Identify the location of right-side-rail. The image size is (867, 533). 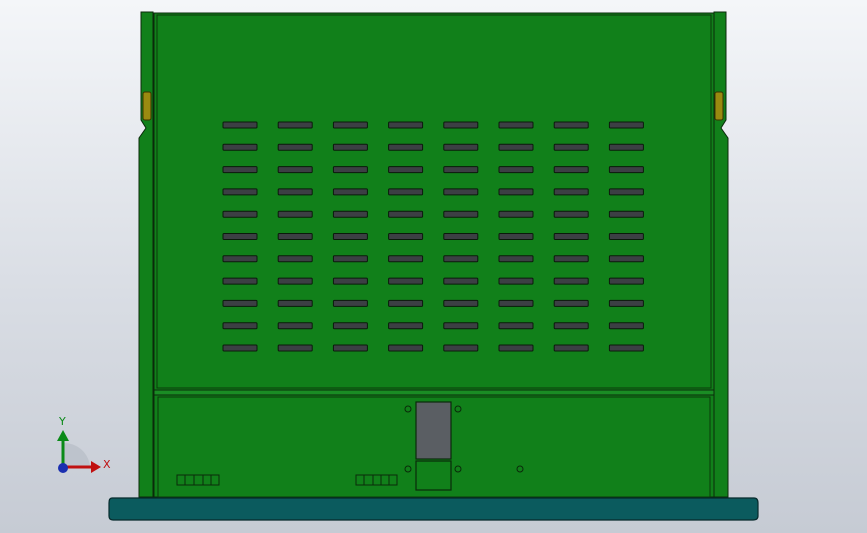
(721, 254).